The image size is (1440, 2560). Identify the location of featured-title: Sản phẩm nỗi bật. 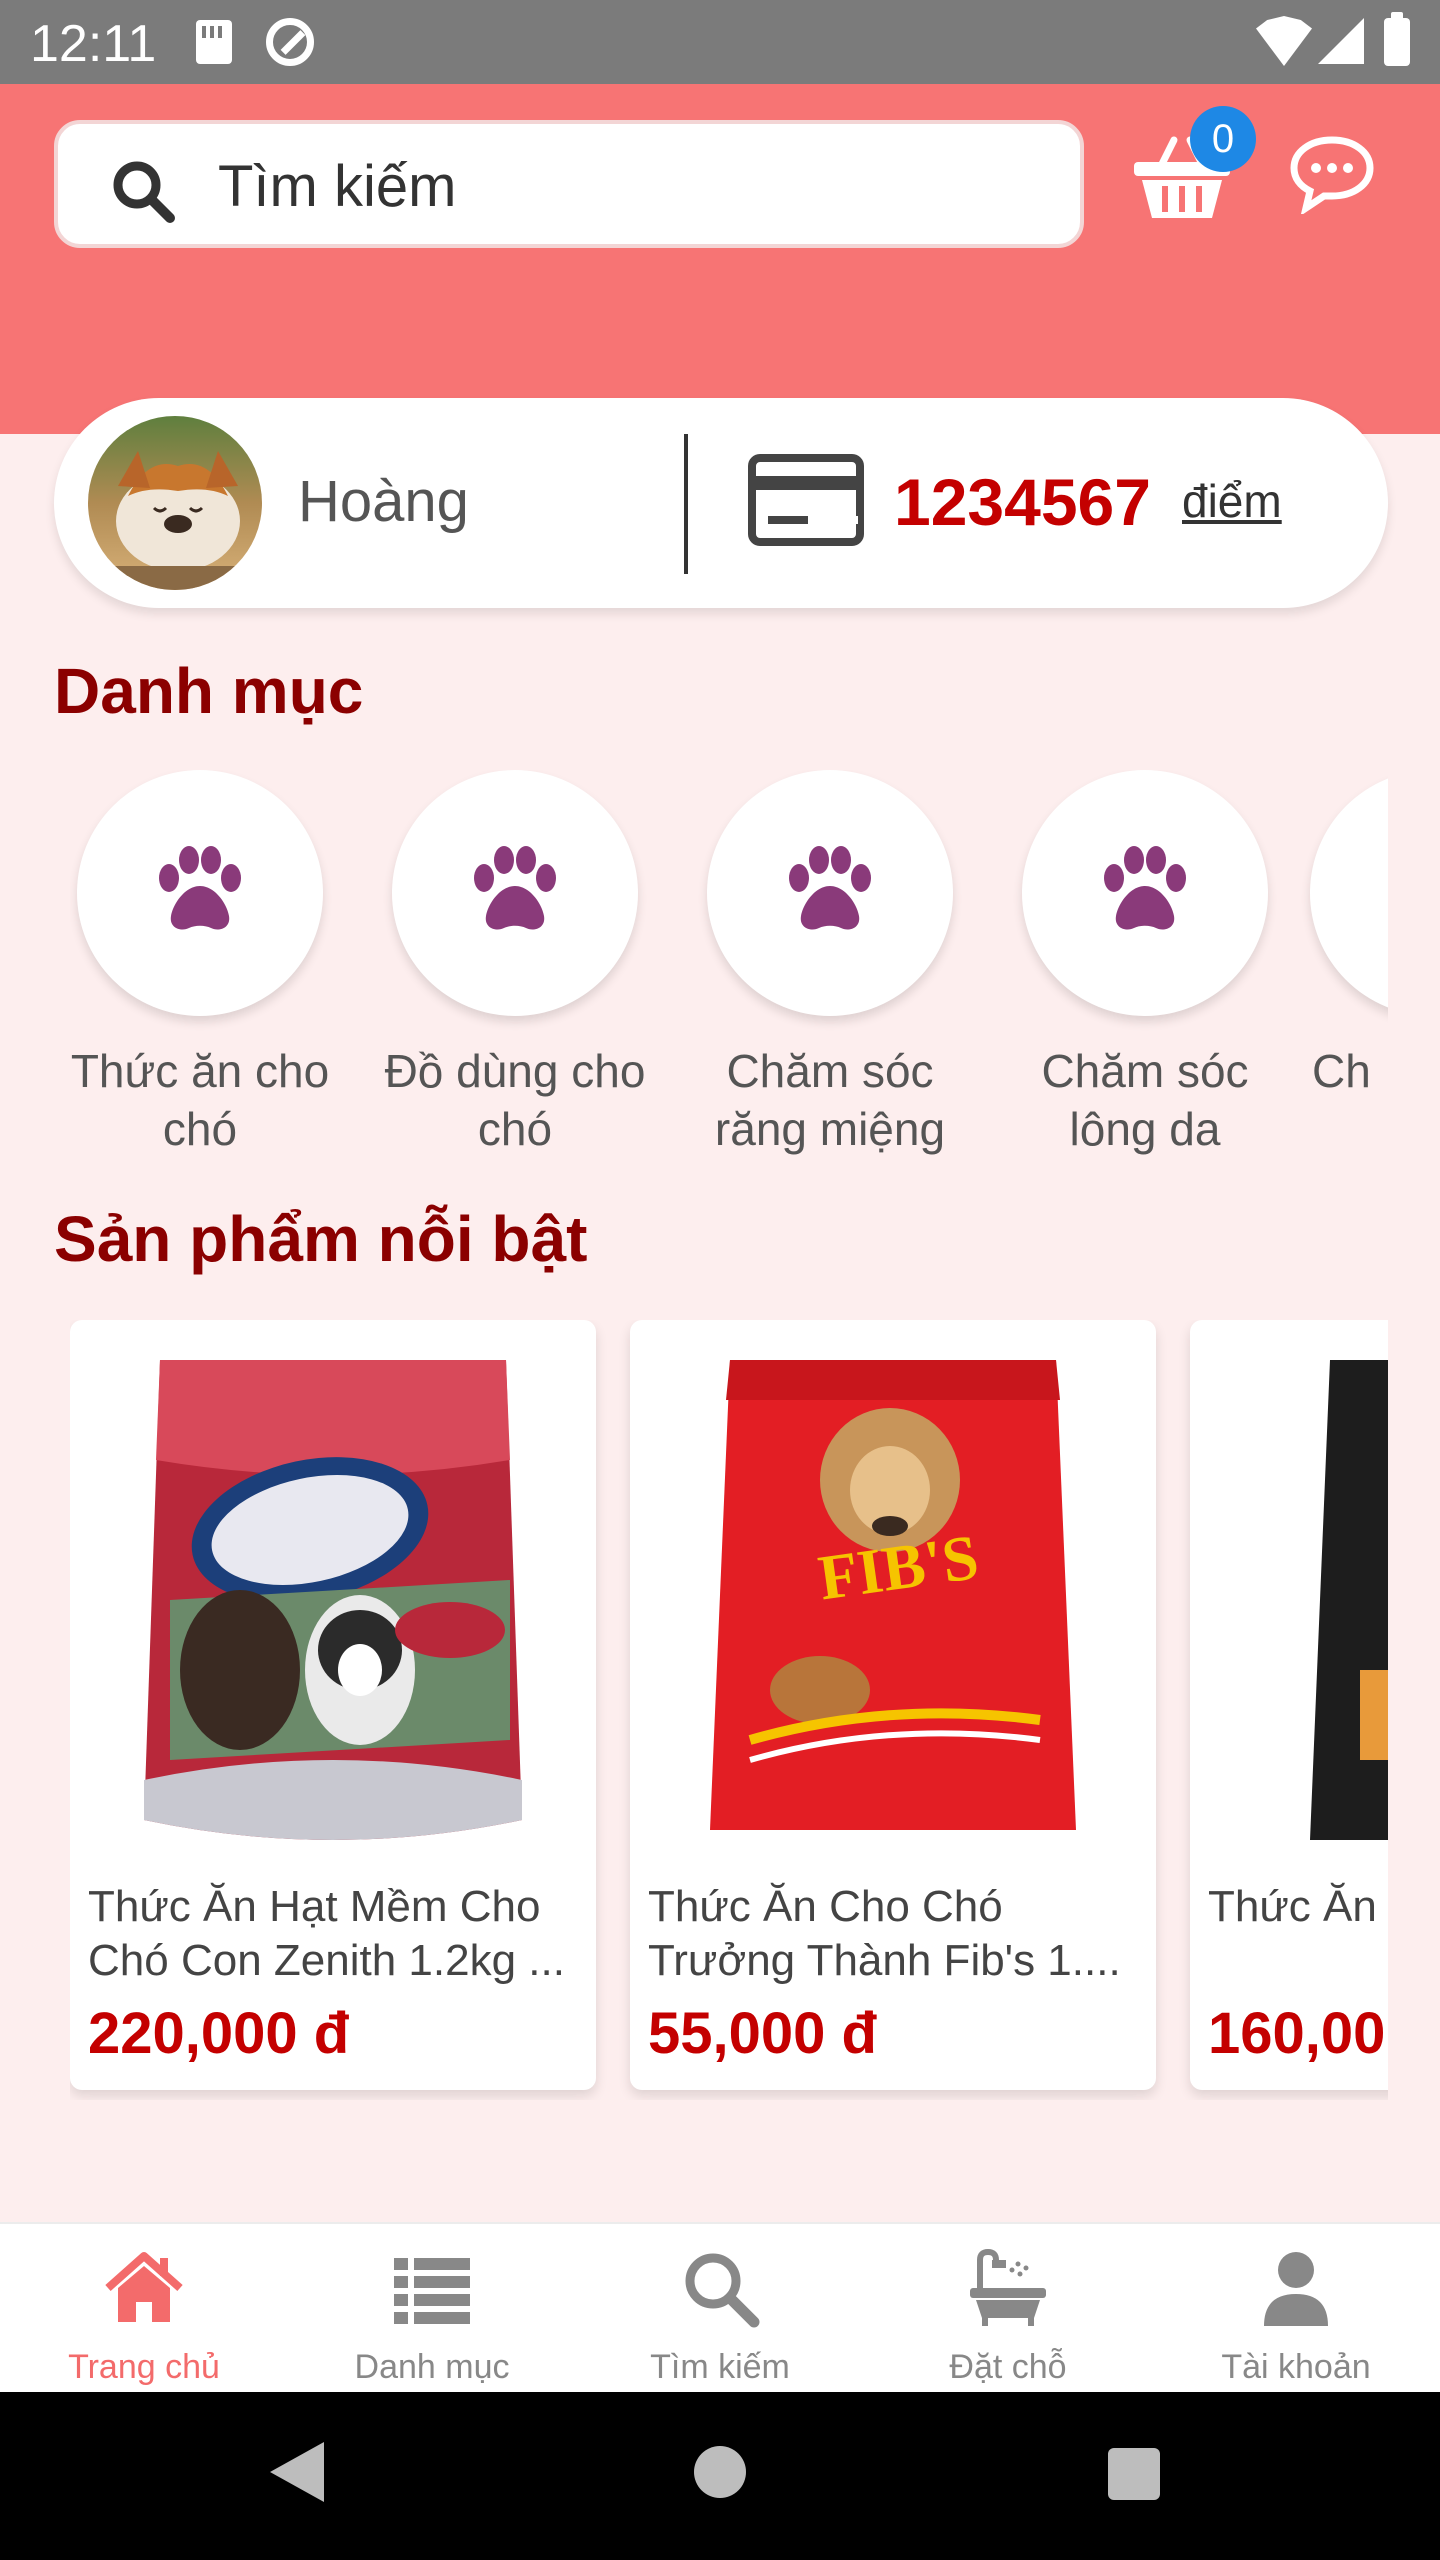
(321, 1239).